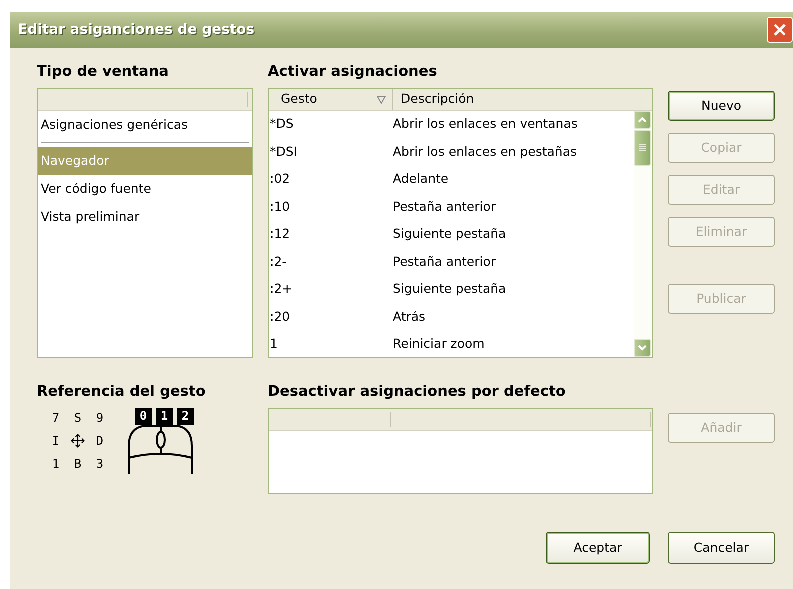 The image size is (793, 589). I want to click on key-label: 3, so click(100, 464).